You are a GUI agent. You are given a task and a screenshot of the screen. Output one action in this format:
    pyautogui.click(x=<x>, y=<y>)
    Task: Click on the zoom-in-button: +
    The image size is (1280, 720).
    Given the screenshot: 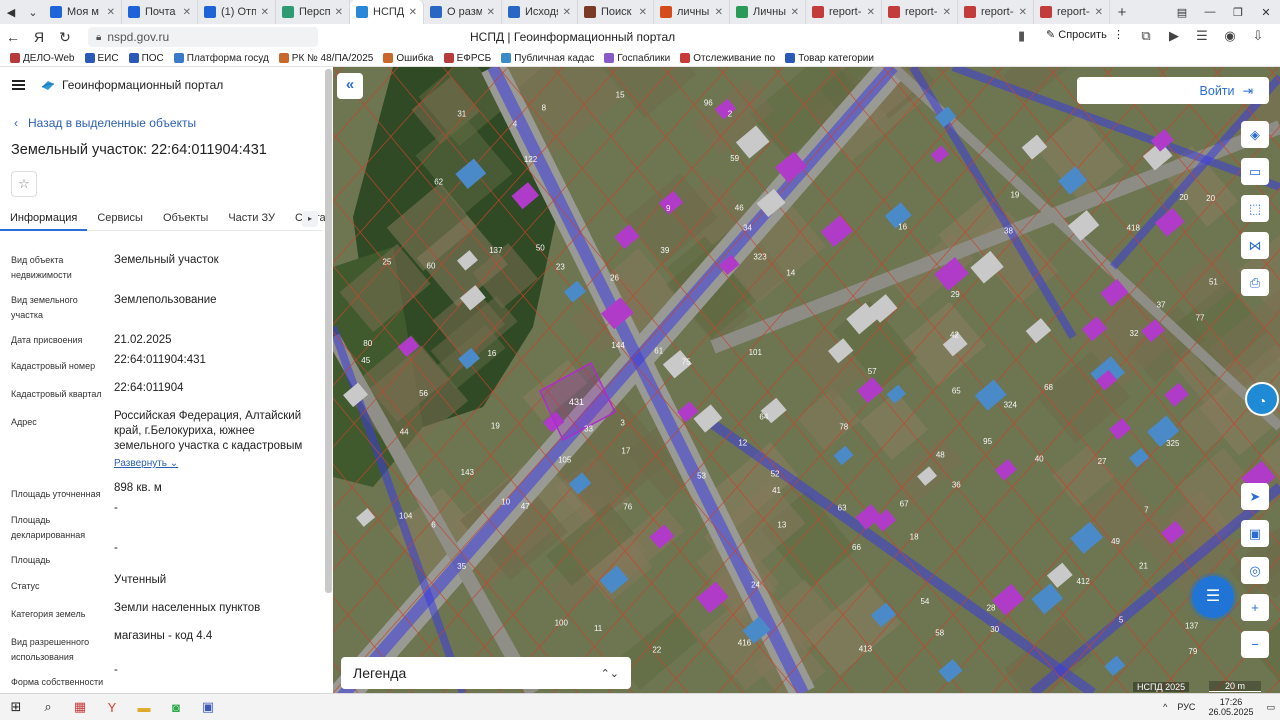 What is the action you would take?
    pyautogui.click(x=1255, y=607)
    